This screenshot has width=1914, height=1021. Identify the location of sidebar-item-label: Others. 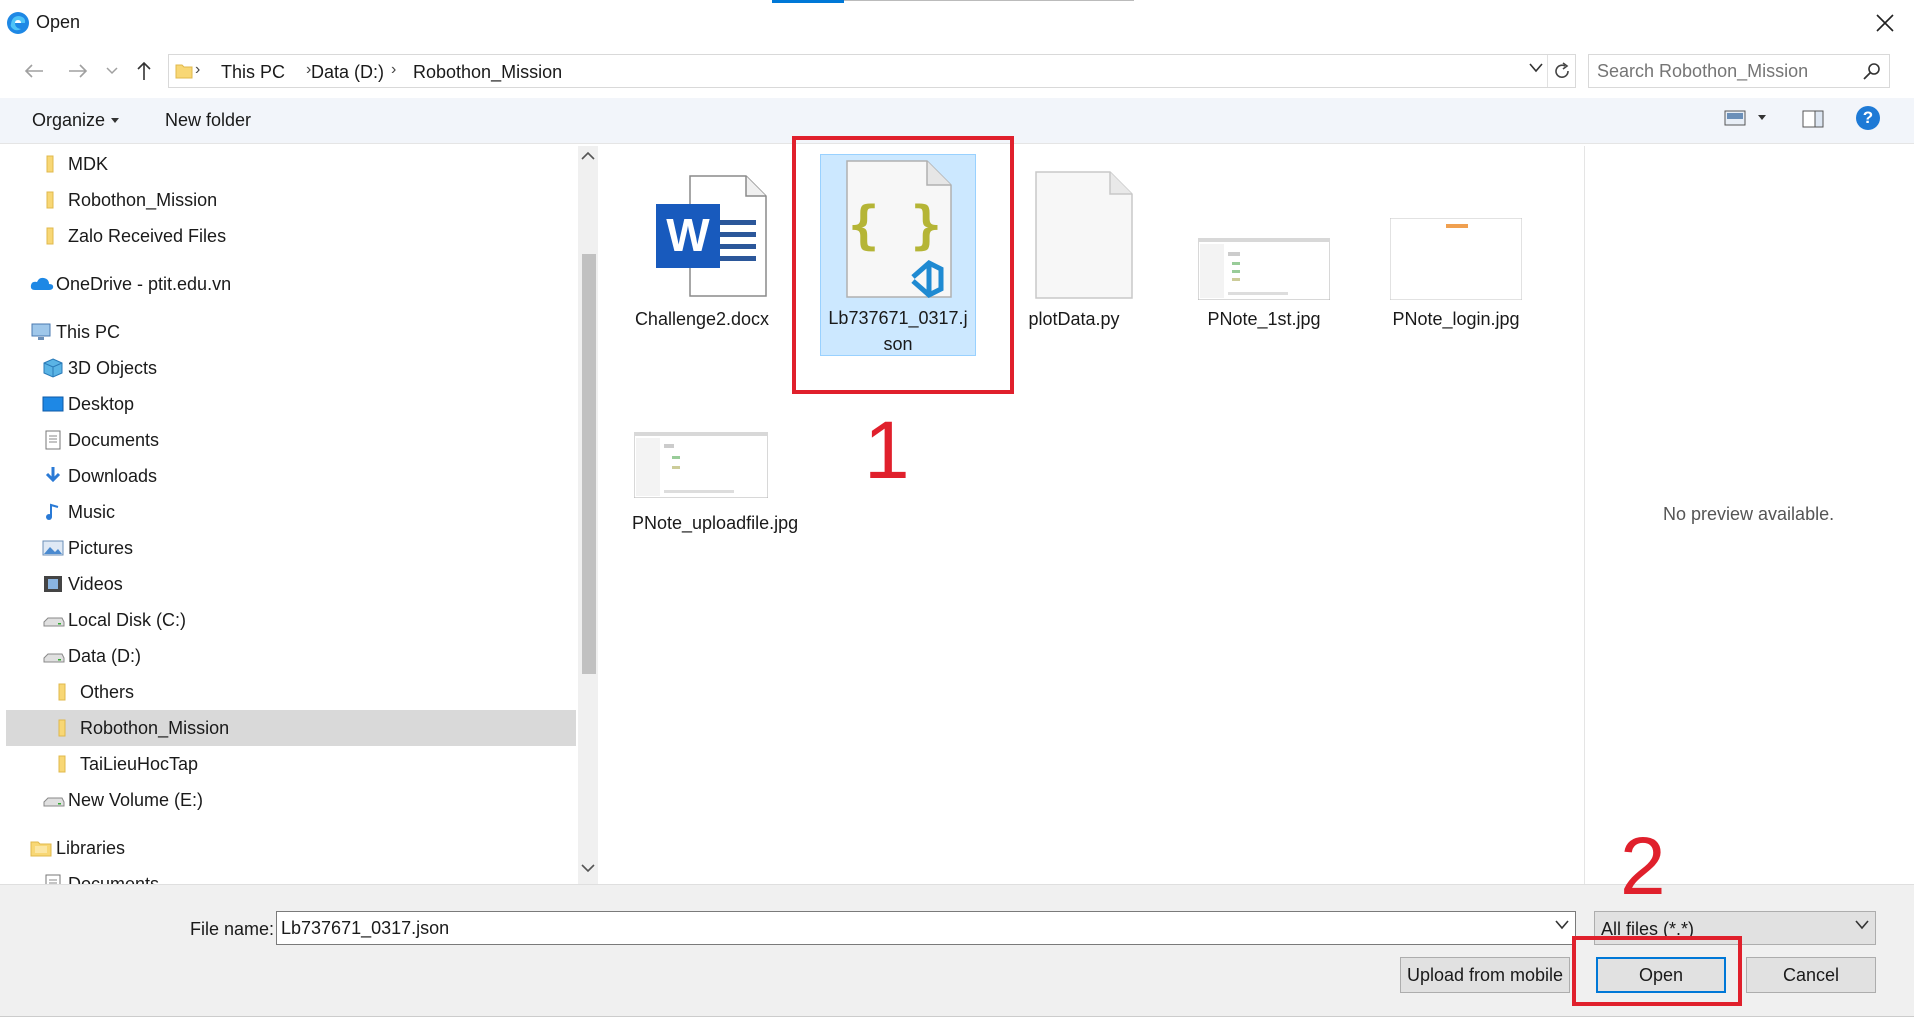
(107, 692).